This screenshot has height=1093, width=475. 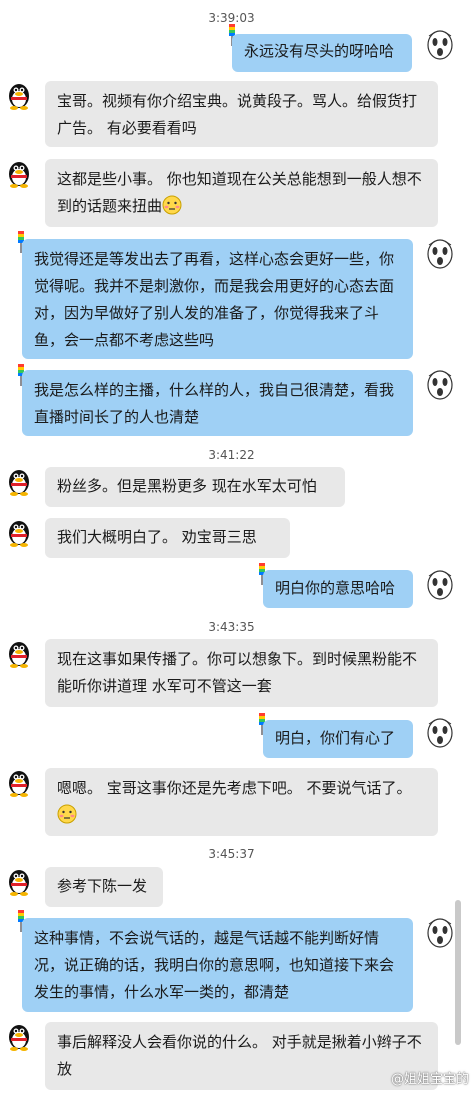 I want to click on message-bubble-incoming: 粉丝多。但是黑粉更多 现在水军太可怕, so click(x=195, y=487).